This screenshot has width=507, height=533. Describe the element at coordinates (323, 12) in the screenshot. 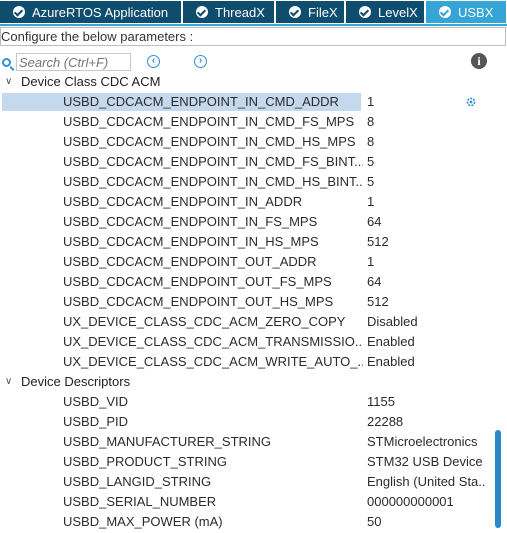

I see `tab-label: FileX` at that location.